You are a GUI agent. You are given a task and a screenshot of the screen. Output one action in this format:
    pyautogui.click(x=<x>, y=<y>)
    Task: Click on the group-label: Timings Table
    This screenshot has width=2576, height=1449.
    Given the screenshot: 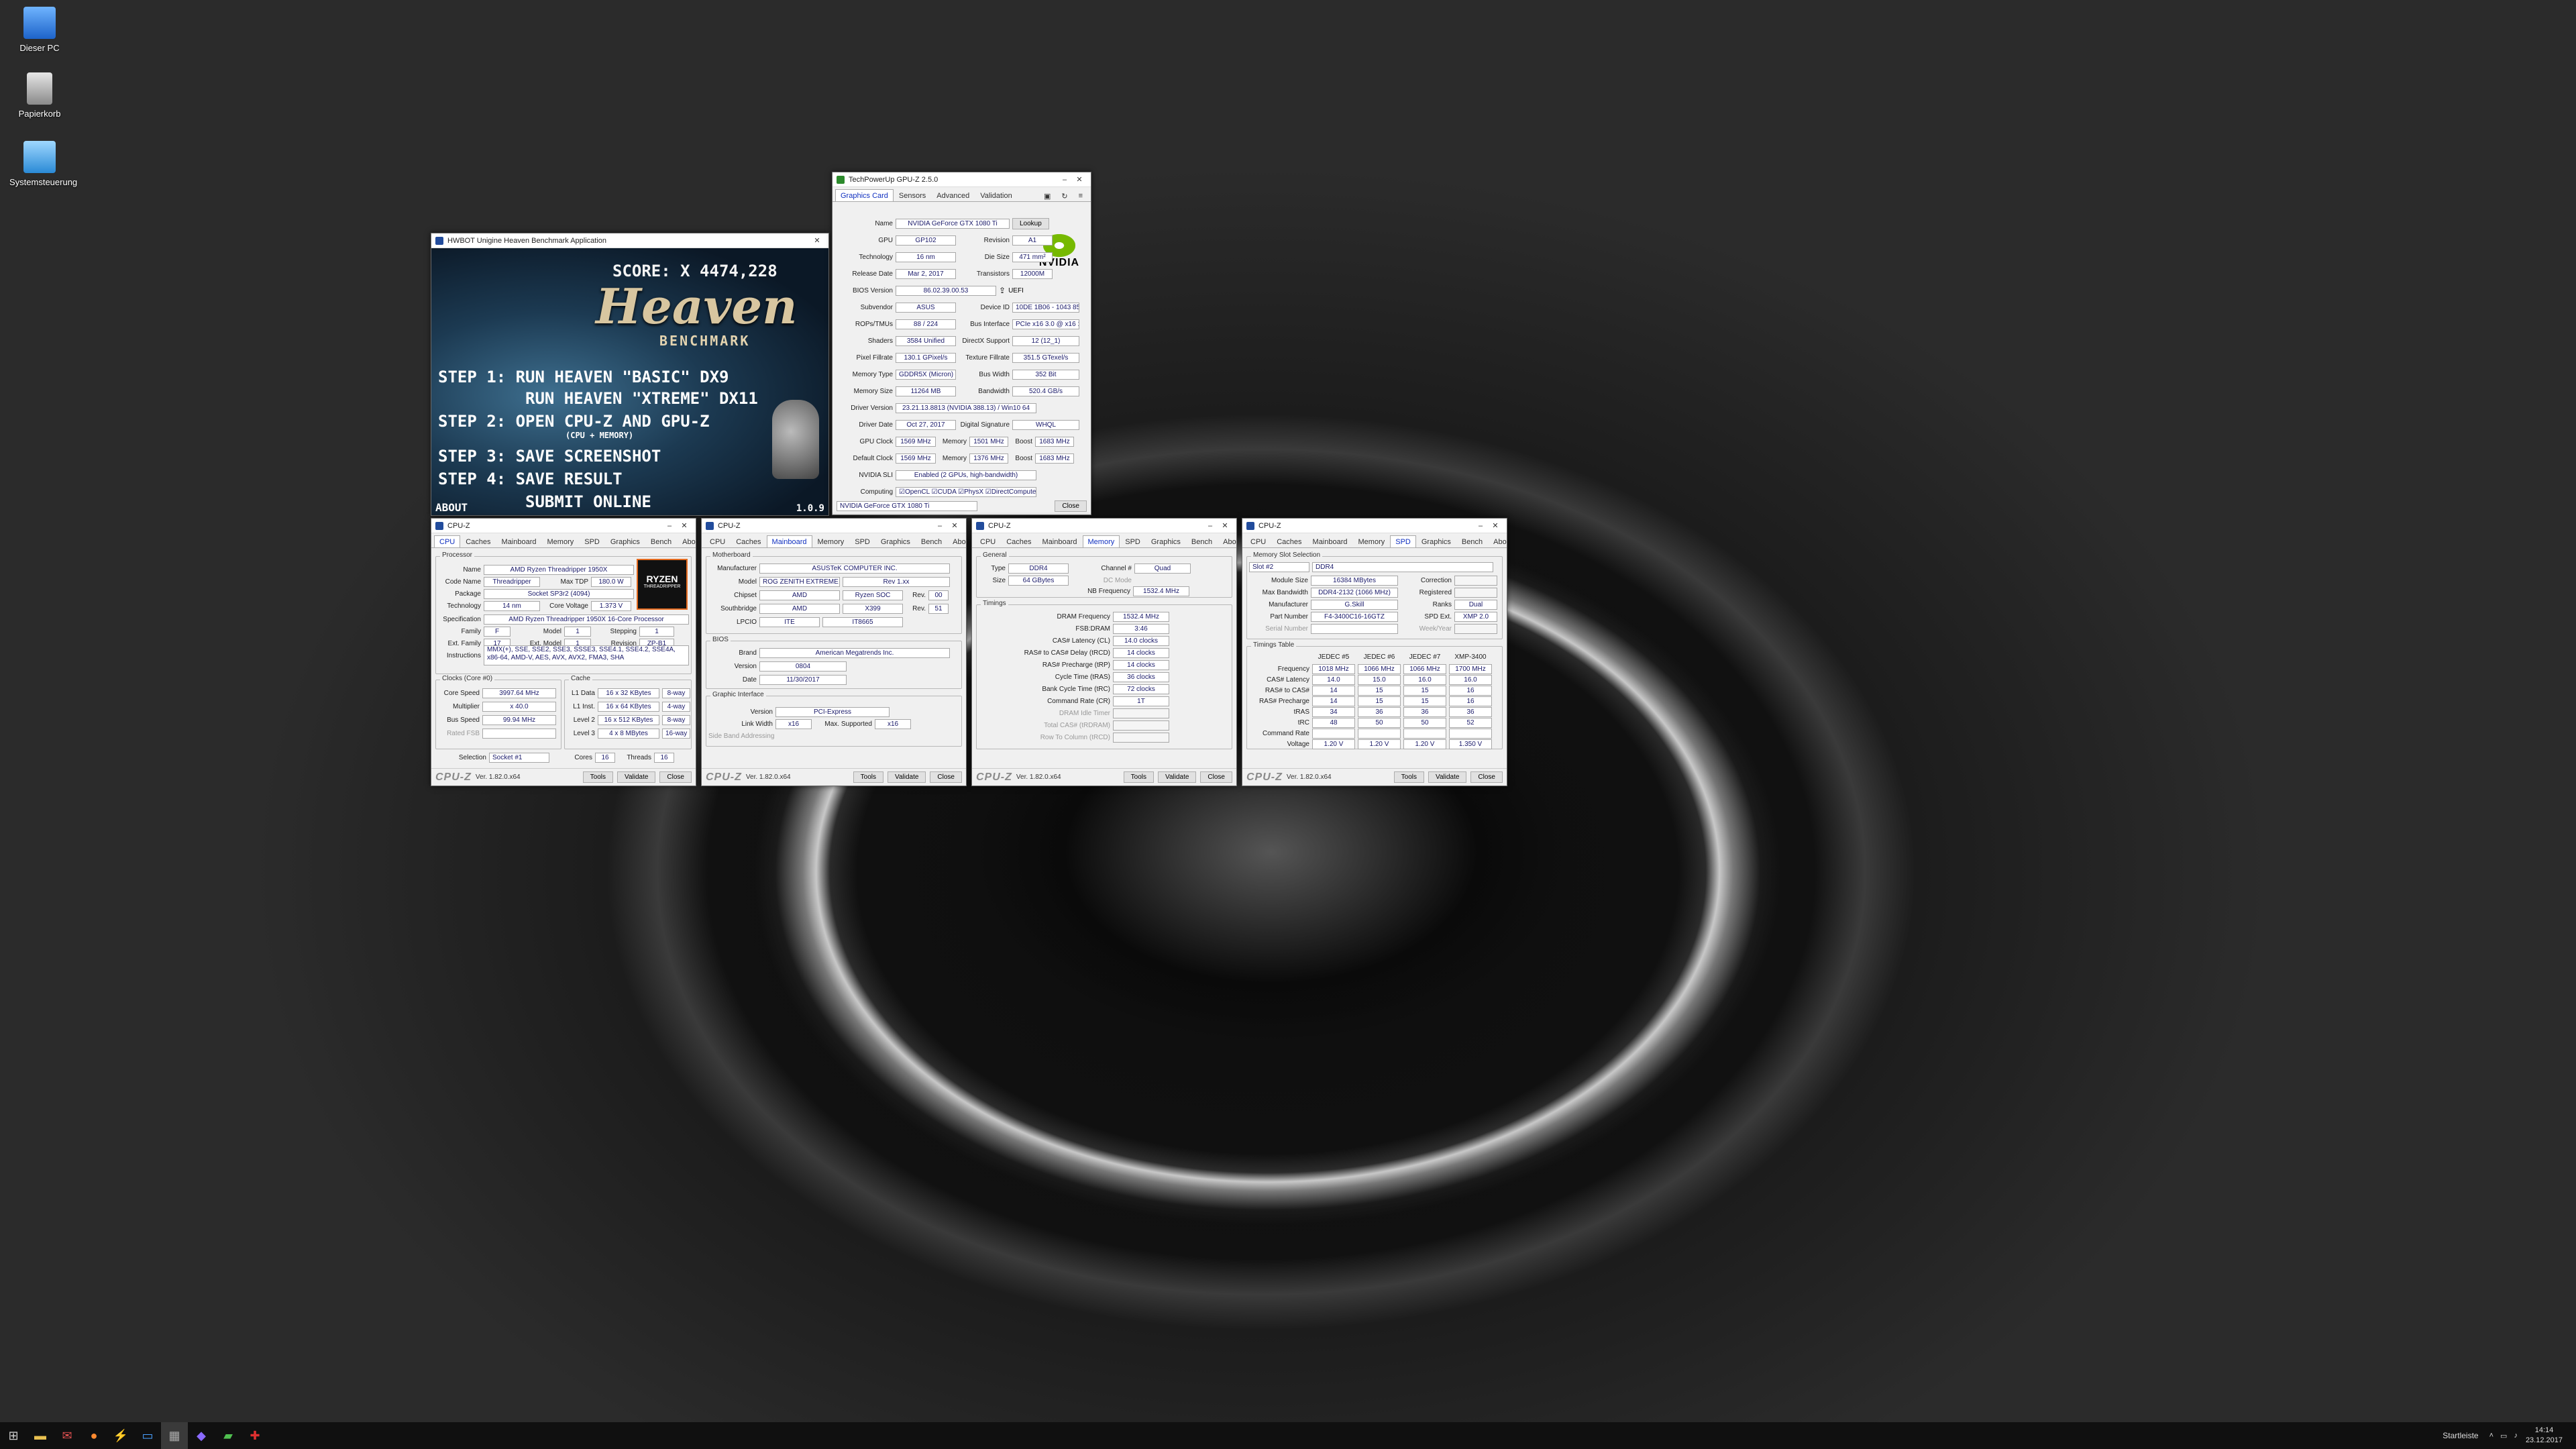 What is the action you would take?
    pyautogui.click(x=1274, y=645)
    